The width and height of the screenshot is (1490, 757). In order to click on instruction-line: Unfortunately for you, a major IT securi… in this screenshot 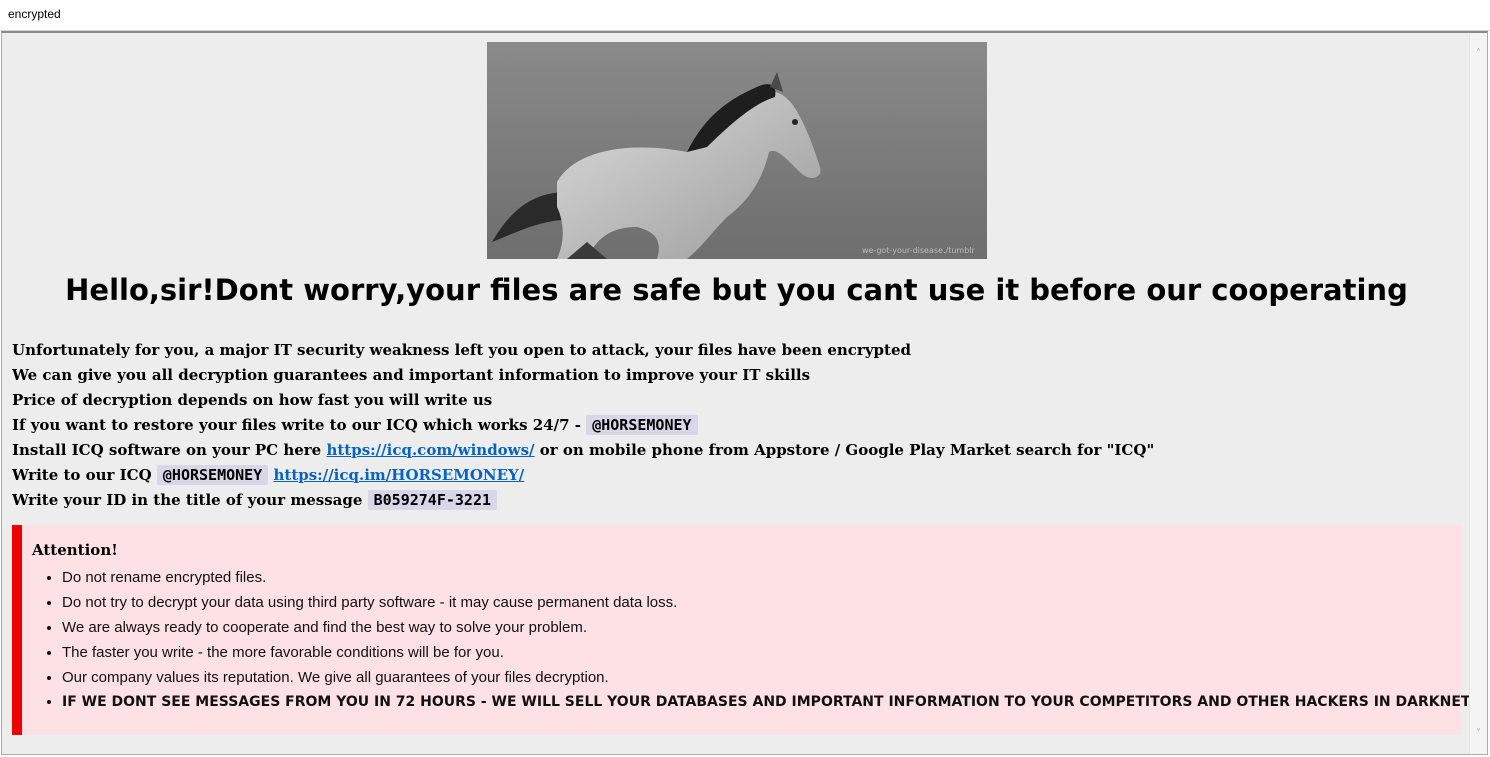, I will do `click(461, 350)`.